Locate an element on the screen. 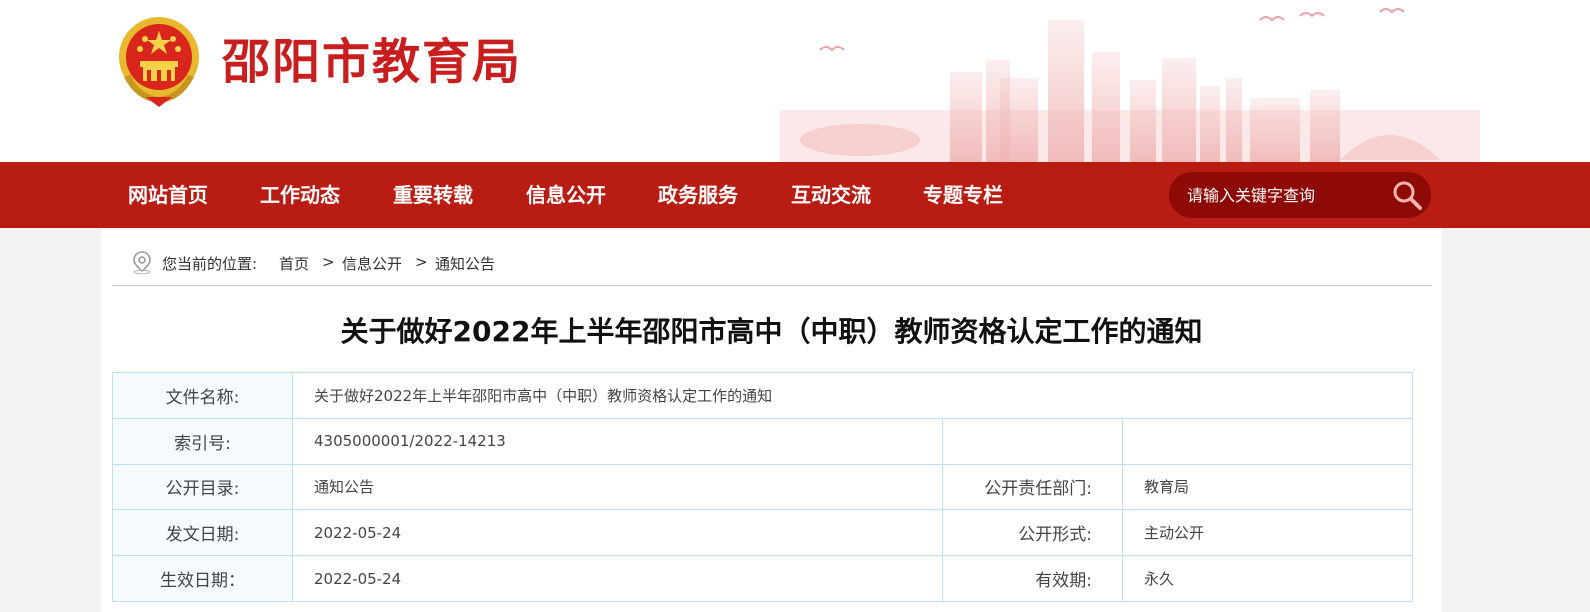 This screenshot has height=612, width=1590. search-icon is located at coordinates (1407, 195).